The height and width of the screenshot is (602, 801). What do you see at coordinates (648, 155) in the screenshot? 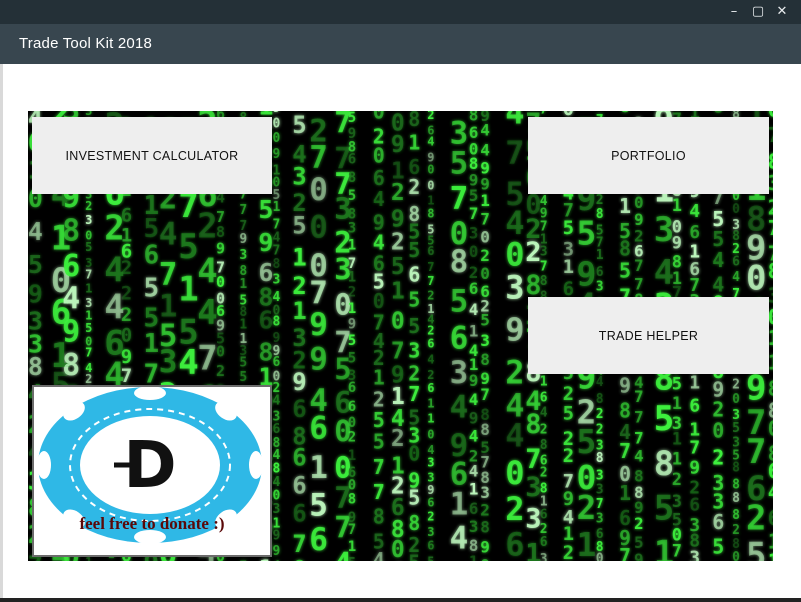
I see `portfolio-button: PORTFOLIO` at bounding box center [648, 155].